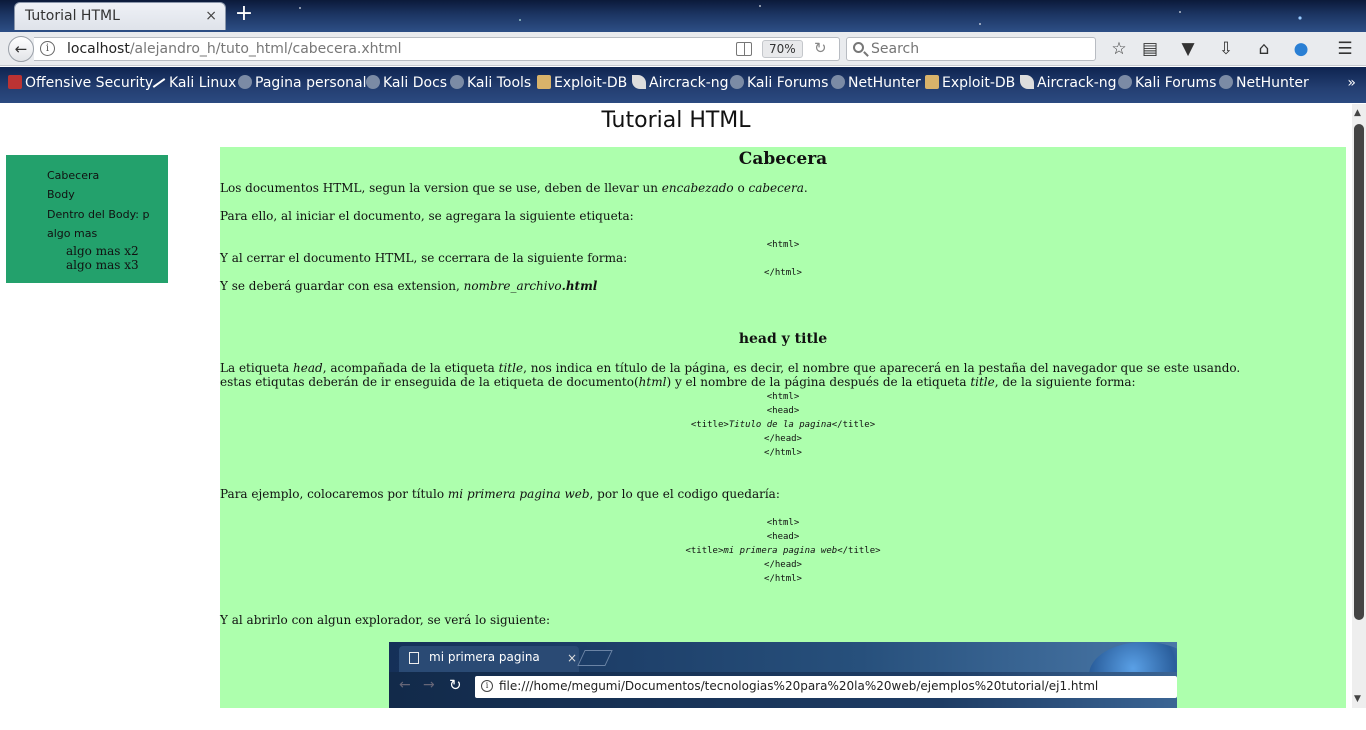  What do you see at coordinates (876, 85) in the screenshot?
I see `bookmark-nethunter: NetHunter` at bounding box center [876, 85].